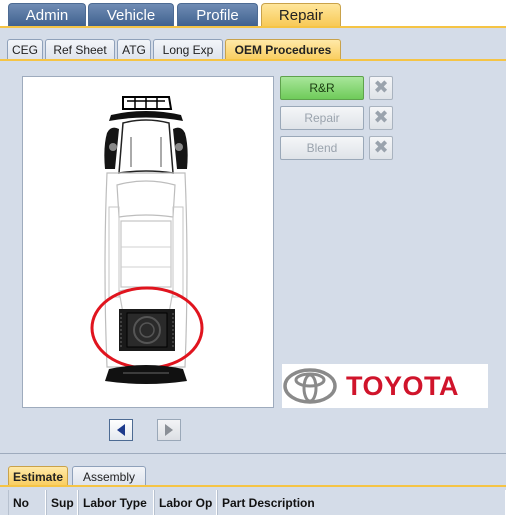 Image resolution: width=506 pixels, height=515 pixels. I want to click on toyota-emblem-icon, so click(310, 386).